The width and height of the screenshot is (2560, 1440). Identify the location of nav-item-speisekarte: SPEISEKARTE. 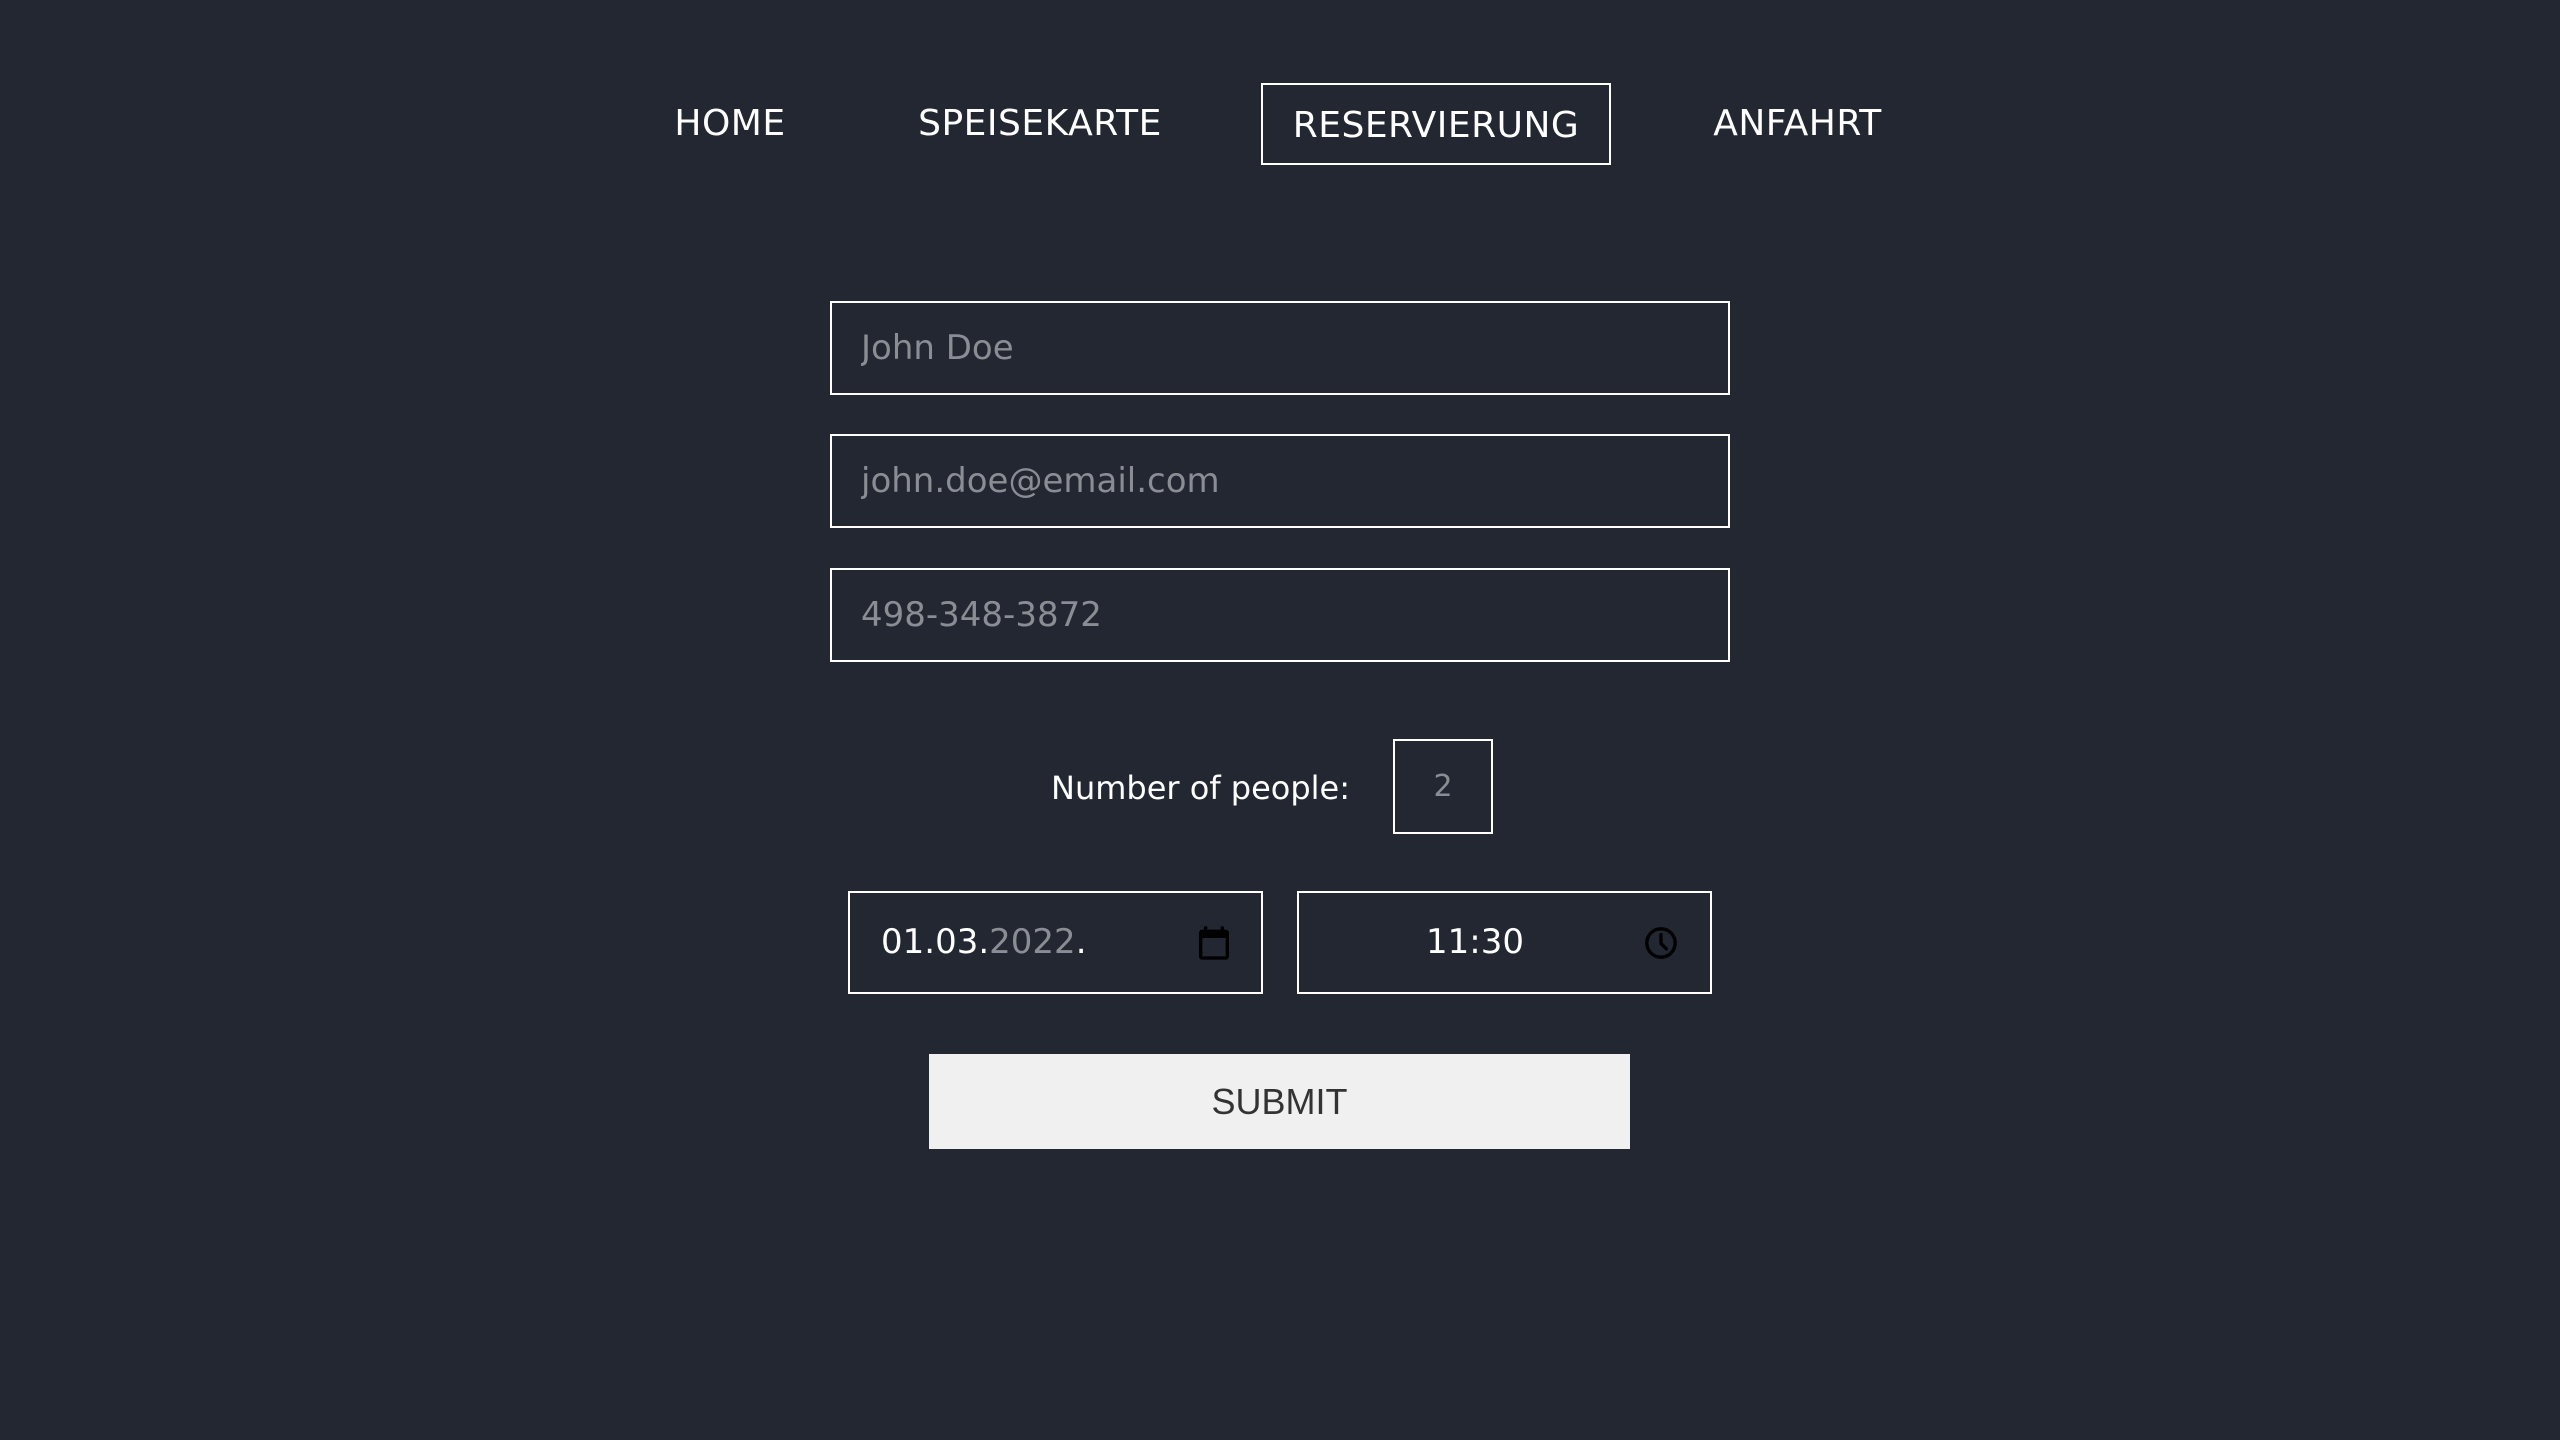
(1040, 124).